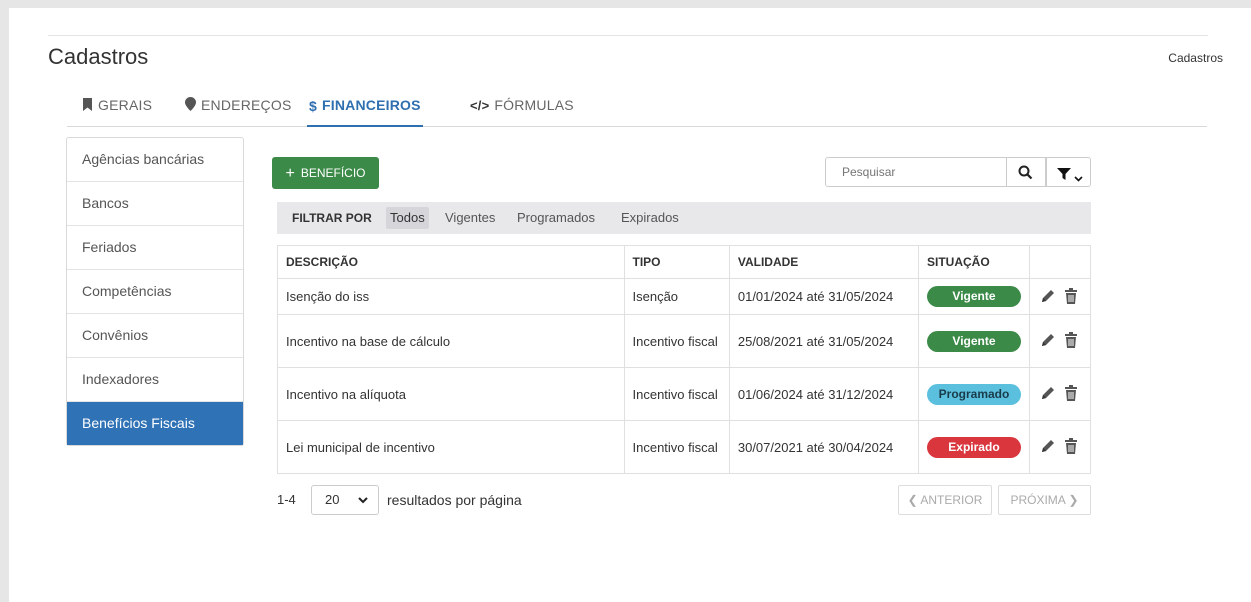 Image resolution: width=1251 pixels, height=602 pixels. I want to click on previous-page-button: ❮ ANTERIOR, so click(945, 500).